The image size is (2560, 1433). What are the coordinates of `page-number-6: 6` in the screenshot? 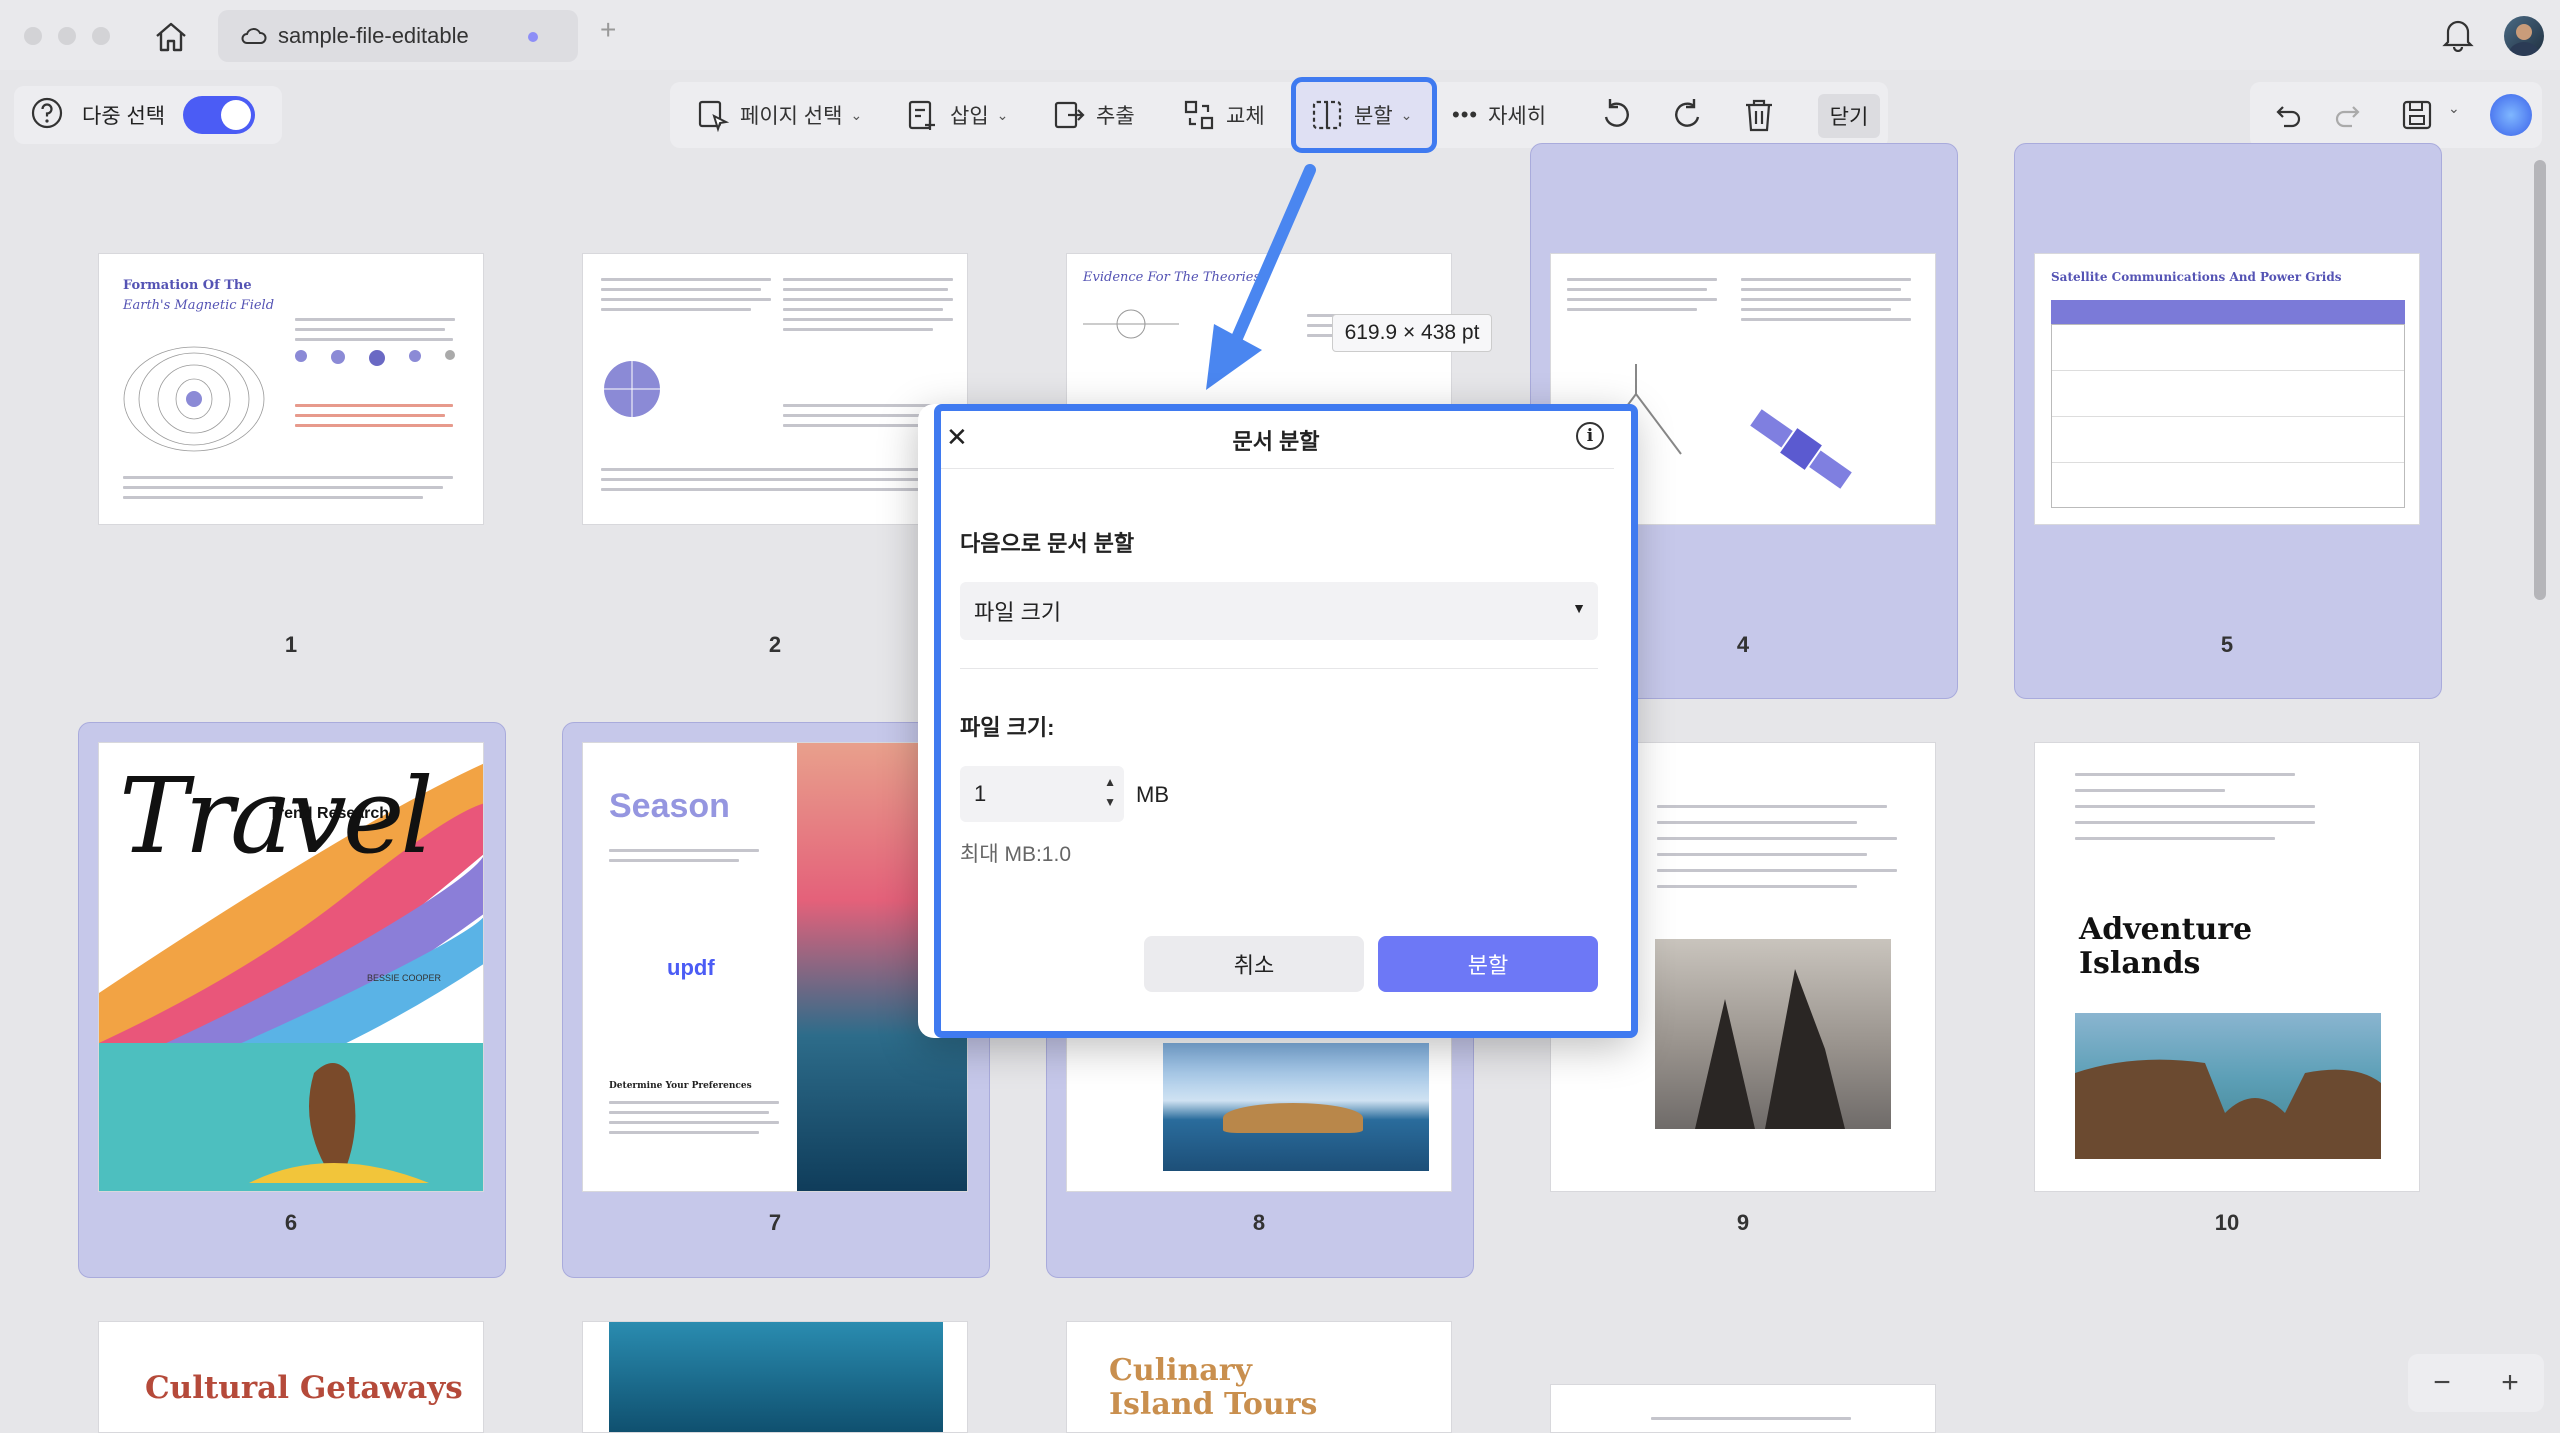 It's located at (291, 1222).